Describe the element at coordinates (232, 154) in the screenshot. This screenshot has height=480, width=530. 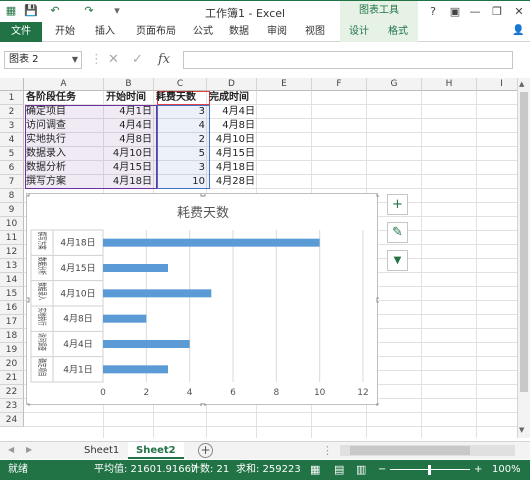
I see `cell-end: 4月15日` at that location.